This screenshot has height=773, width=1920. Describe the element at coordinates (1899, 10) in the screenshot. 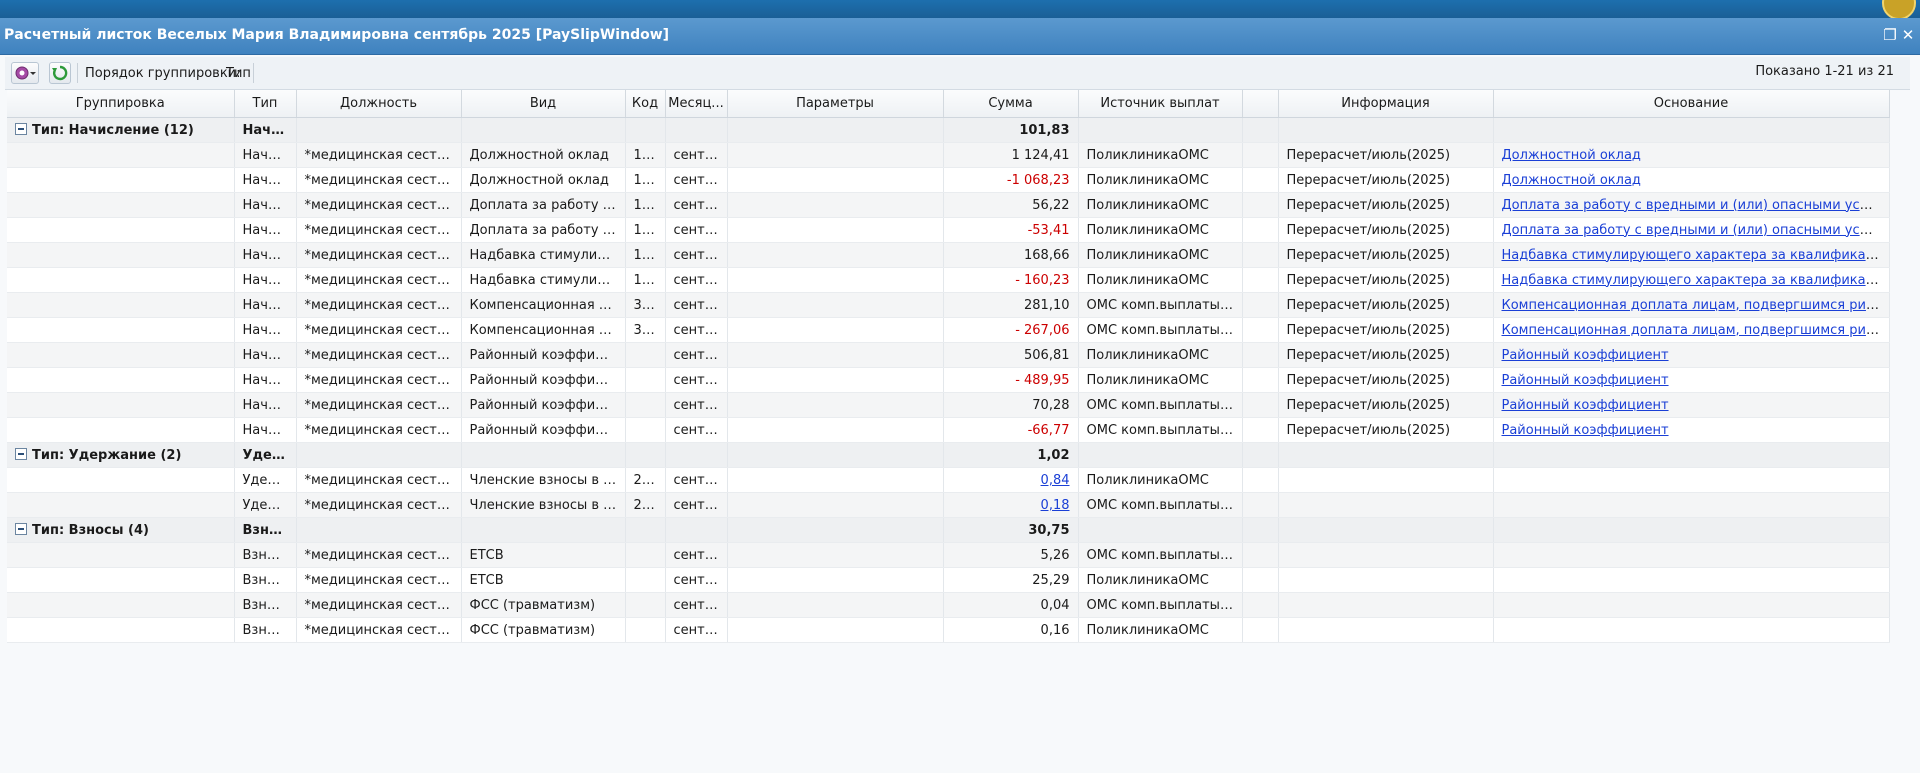

I see `emblem-icon` at that location.